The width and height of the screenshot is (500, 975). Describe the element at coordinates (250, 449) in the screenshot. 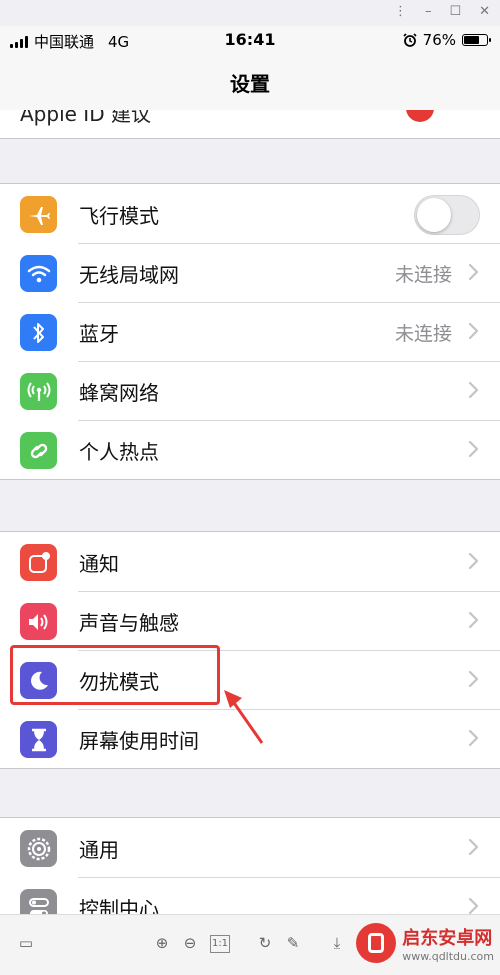

I see `settings-row-hotspot: 个人热点` at that location.